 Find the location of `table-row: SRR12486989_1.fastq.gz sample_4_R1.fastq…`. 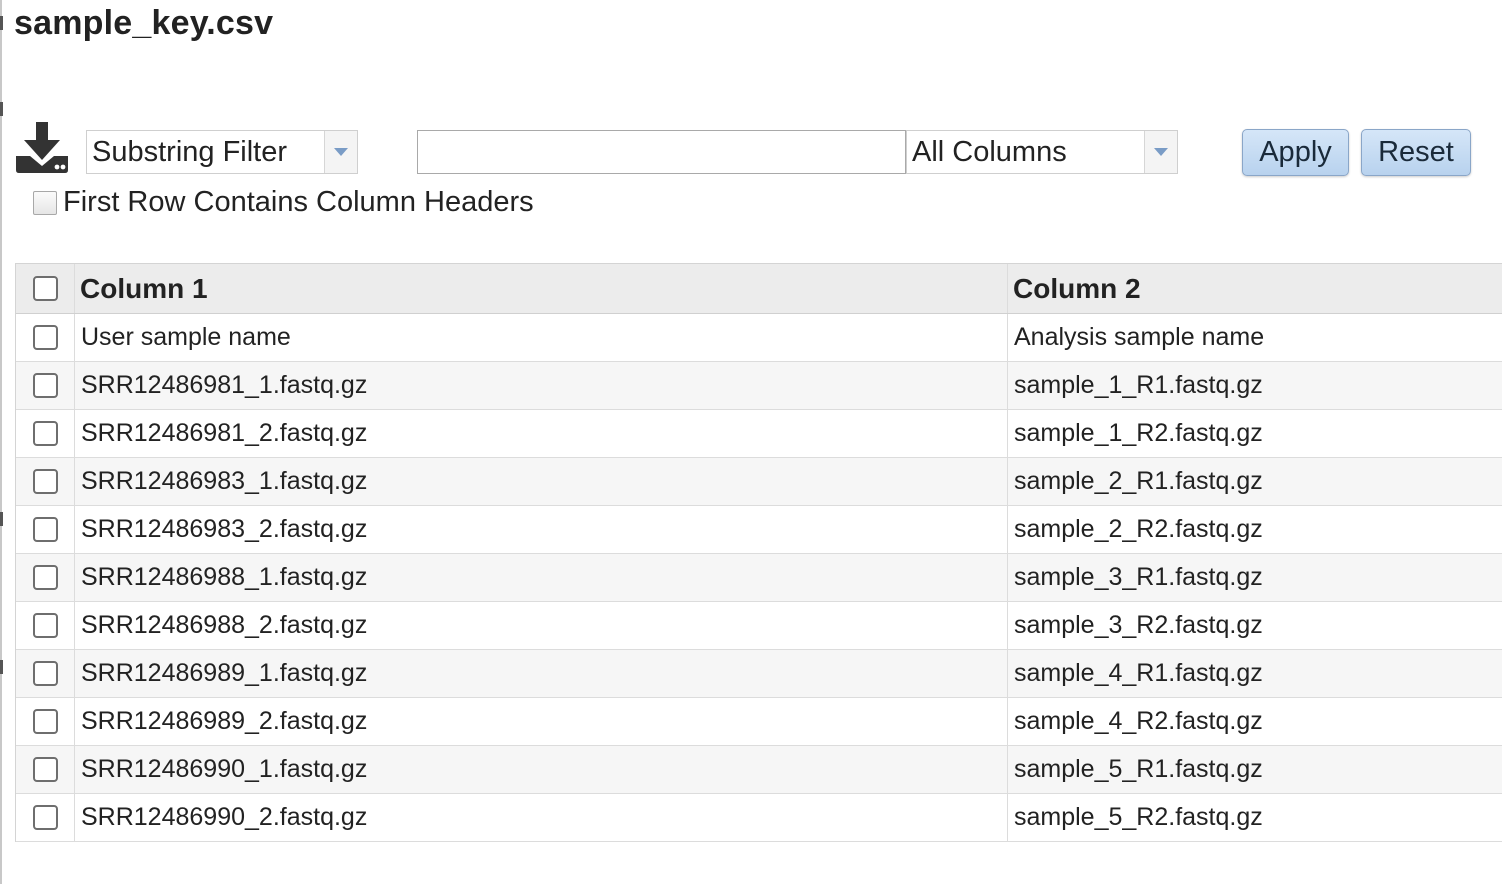

table-row: SRR12486989_1.fastq.gz sample_4_R1.fastq… is located at coordinates (759, 674).